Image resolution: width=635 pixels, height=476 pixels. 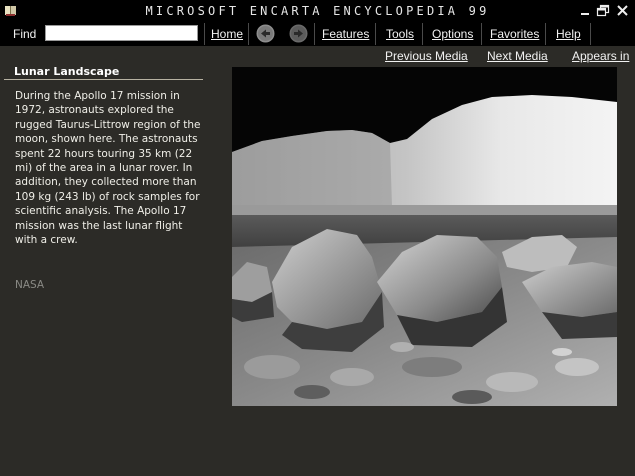 I want to click on minimize-button, so click(x=585, y=10).